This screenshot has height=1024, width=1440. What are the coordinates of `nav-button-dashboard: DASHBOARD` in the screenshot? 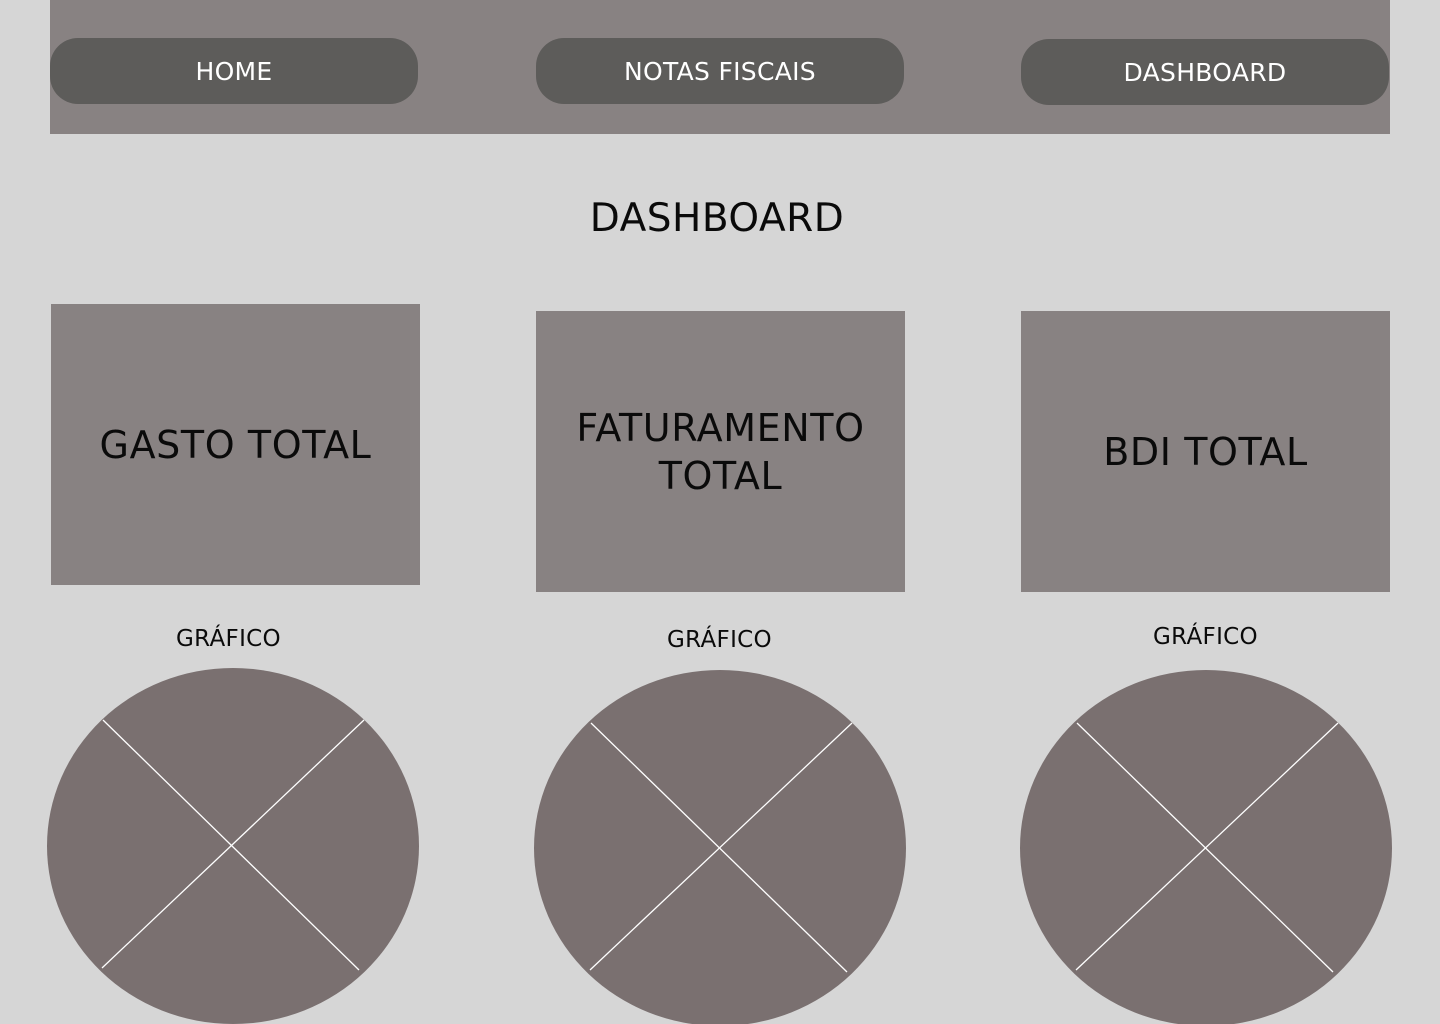 It's located at (1205, 72).